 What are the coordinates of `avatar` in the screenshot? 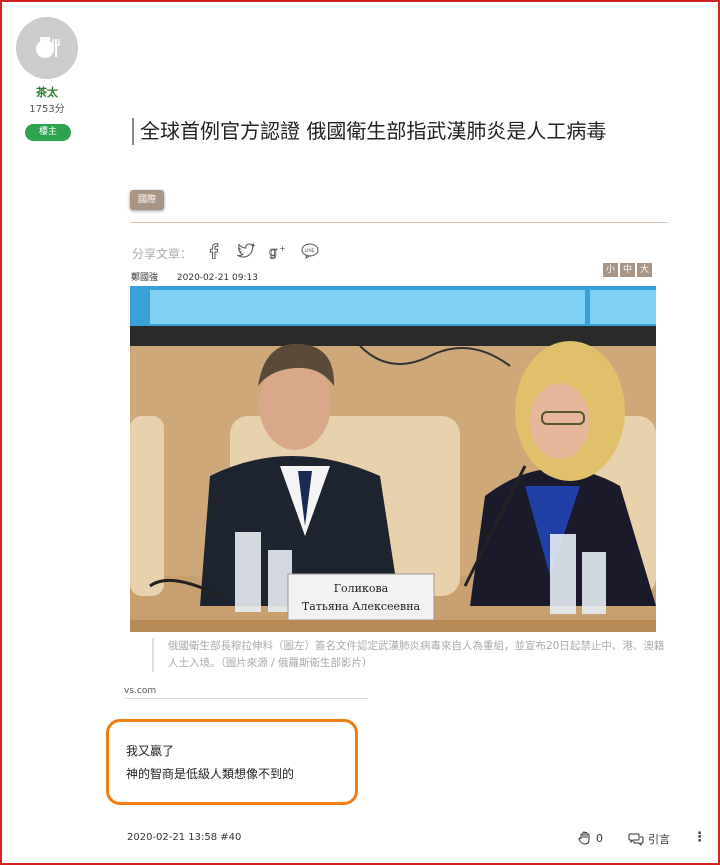 It's located at (47, 48).